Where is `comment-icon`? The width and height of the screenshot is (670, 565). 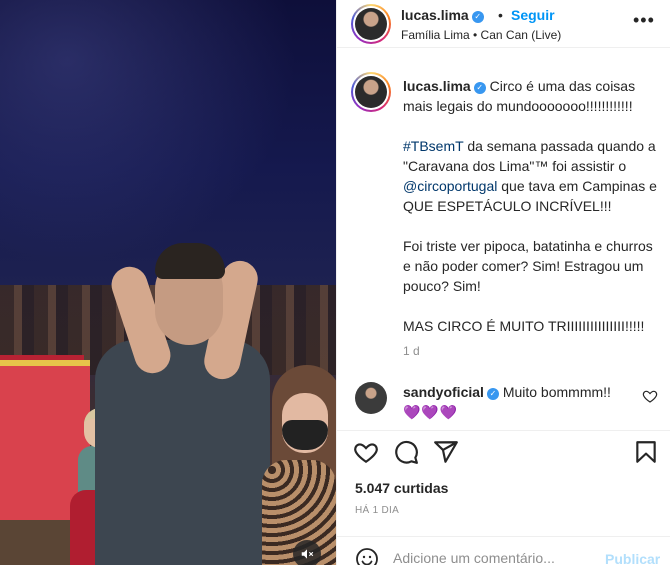
comment-icon is located at coordinates (406, 452).